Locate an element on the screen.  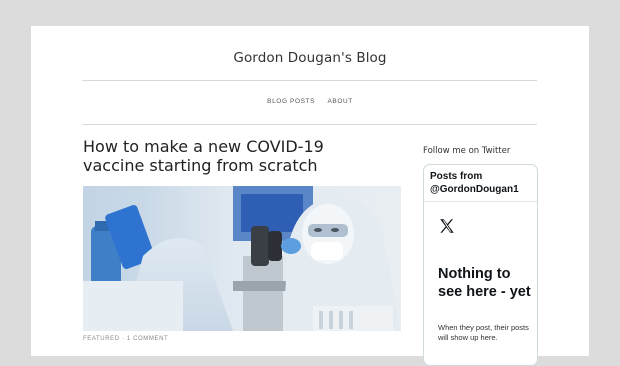
header-divider-bottom is located at coordinates (309, 124).